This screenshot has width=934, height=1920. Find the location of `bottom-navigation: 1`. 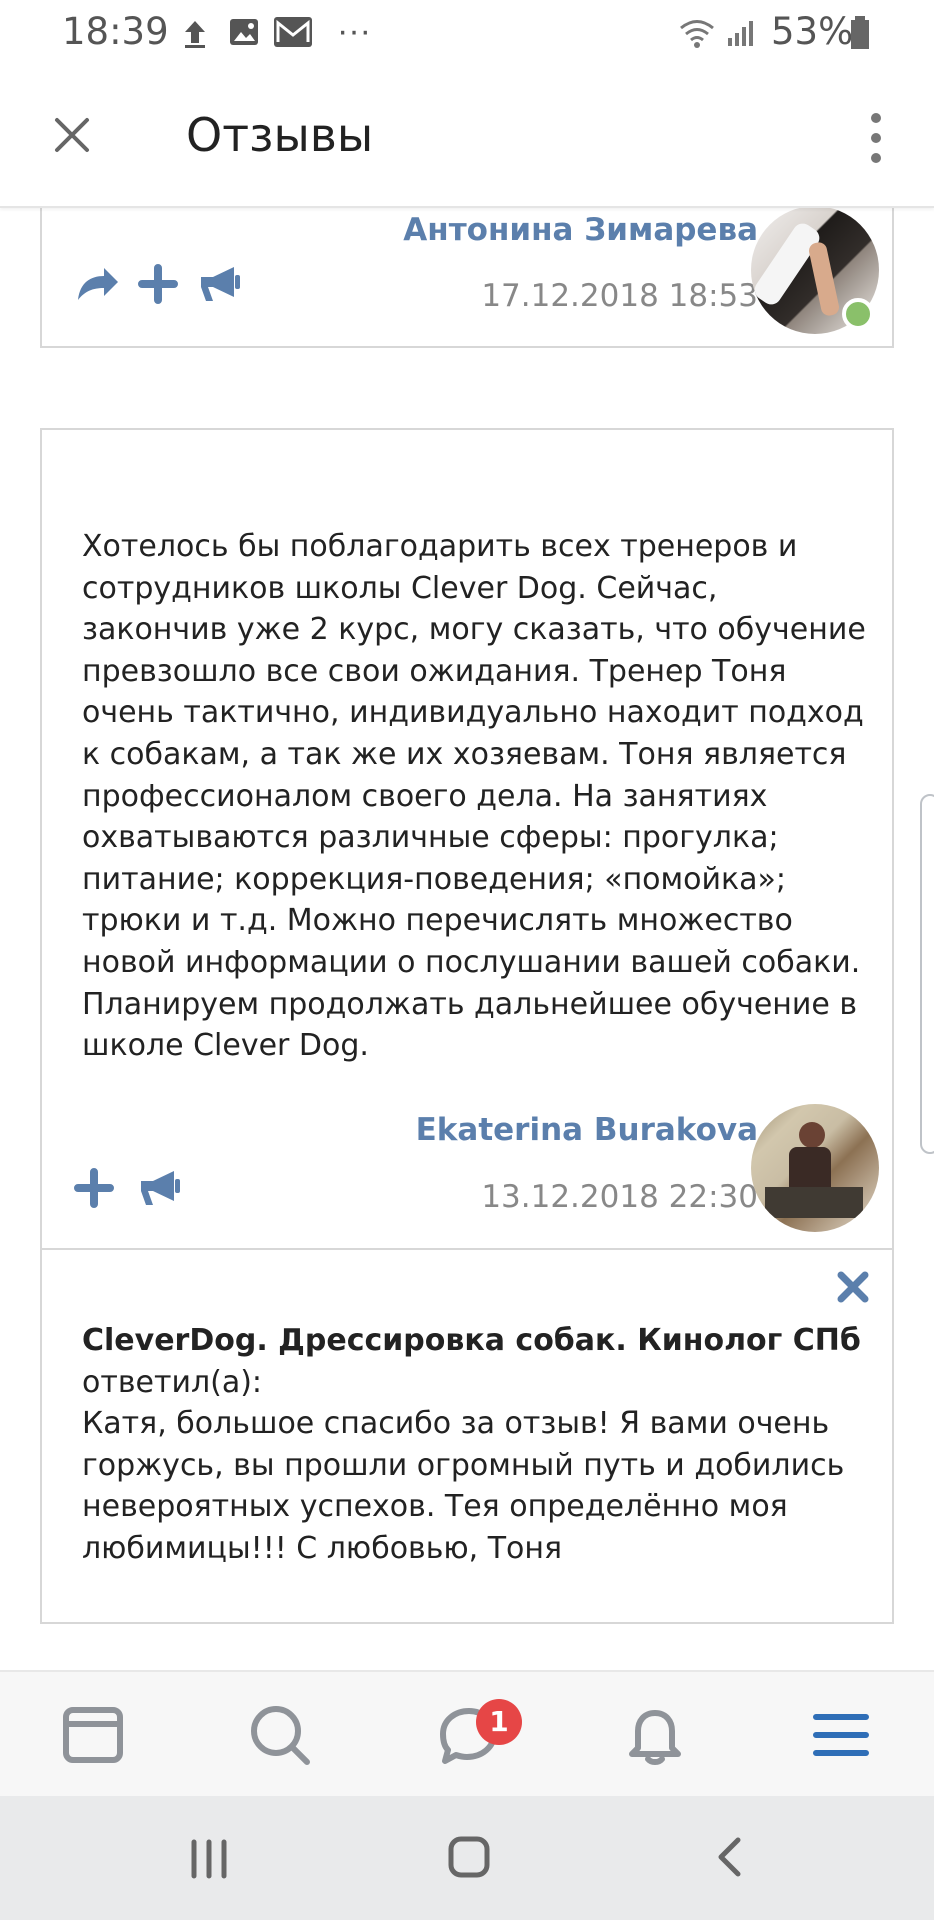

bottom-navigation: 1 is located at coordinates (467, 1734).